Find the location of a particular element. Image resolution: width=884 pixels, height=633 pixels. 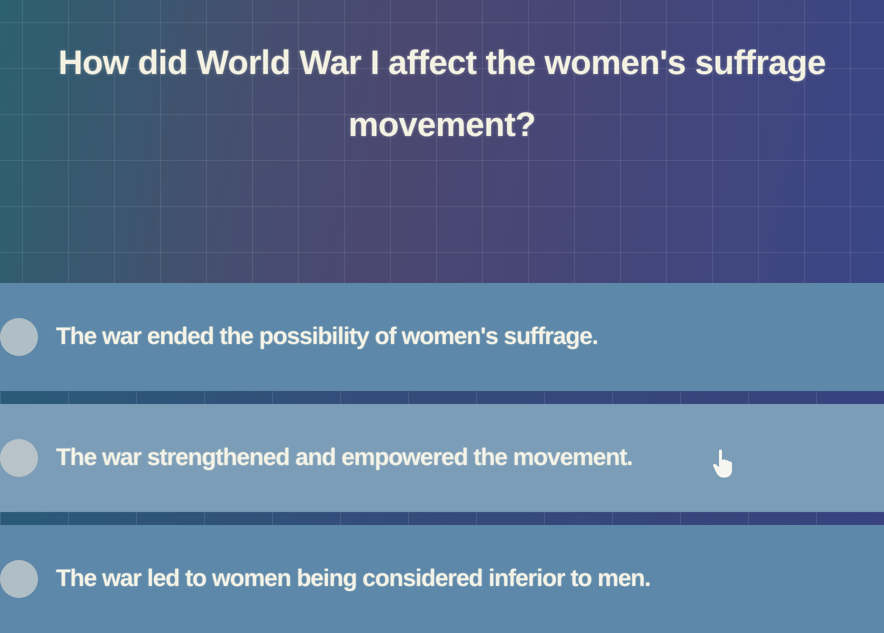

pointer-hand-icon is located at coordinates (723, 463).